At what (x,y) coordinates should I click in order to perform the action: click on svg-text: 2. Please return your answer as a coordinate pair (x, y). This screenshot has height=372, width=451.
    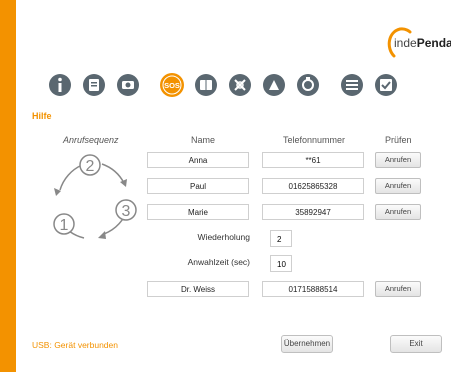
    Looking at the image, I should click on (90, 166).